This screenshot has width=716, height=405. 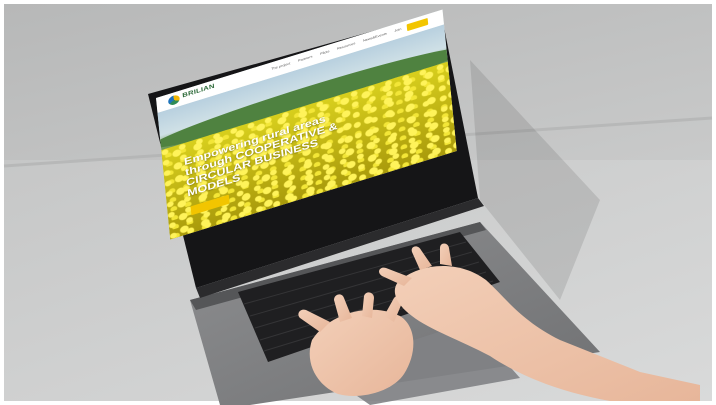 I want to click on menu-item-news-events: News&Events, so click(x=375, y=36).